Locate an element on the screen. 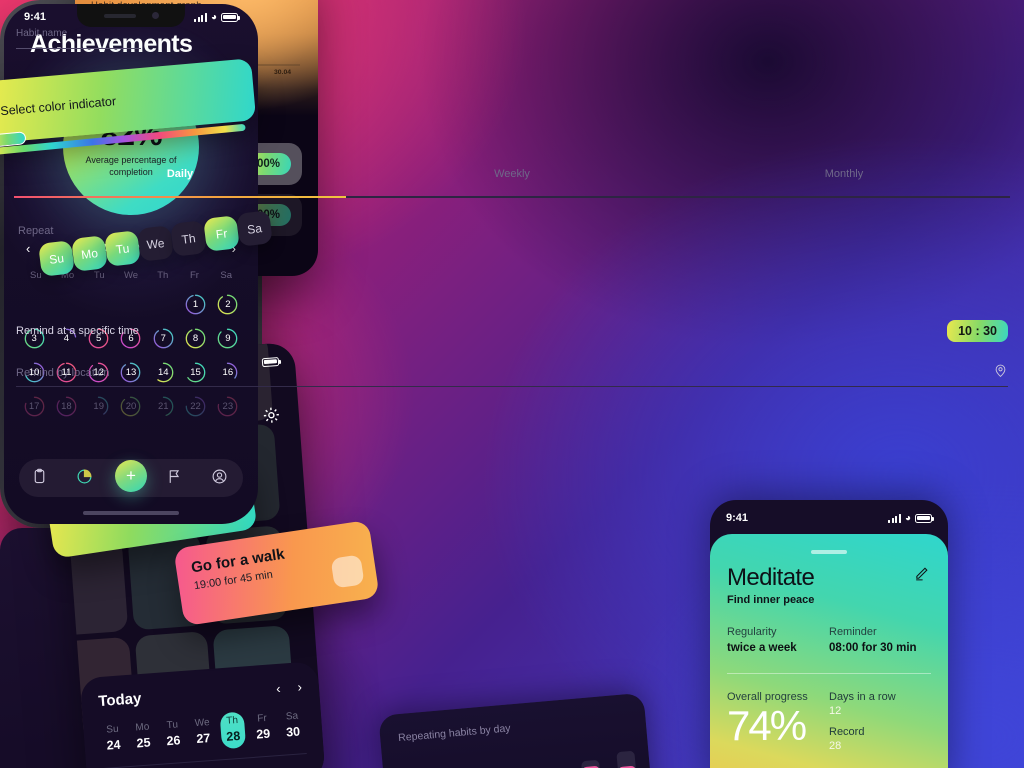 This screenshot has height=768, width=1024. remind-time-value: 10 : 30 is located at coordinates (977, 331).